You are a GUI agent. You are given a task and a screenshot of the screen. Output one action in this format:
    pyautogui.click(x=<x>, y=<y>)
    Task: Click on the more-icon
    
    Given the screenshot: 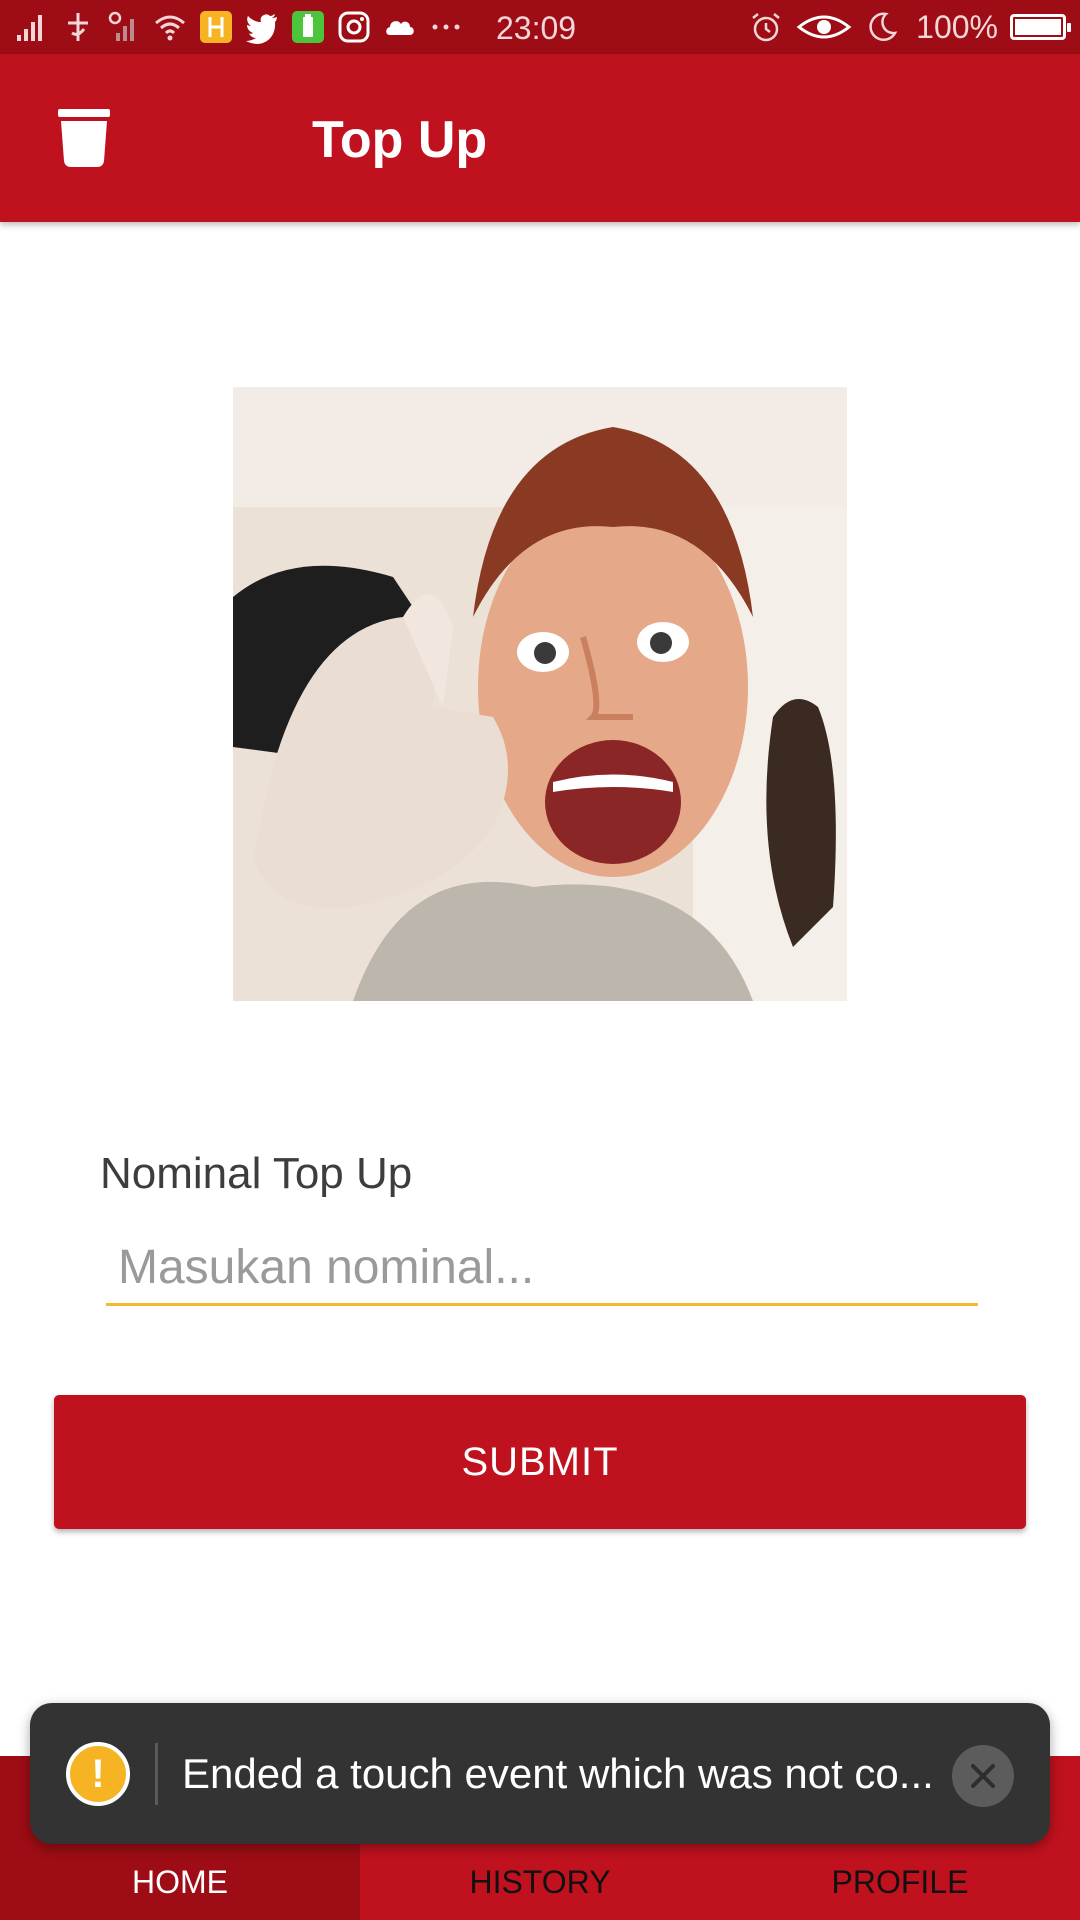 What is the action you would take?
    pyautogui.click(x=446, y=27)
    